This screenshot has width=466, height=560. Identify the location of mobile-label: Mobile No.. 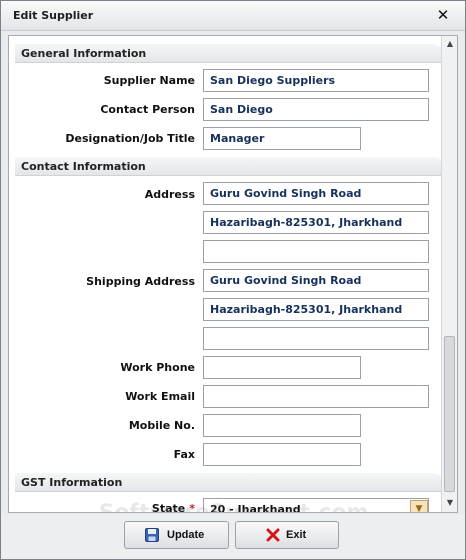
(161, 425).